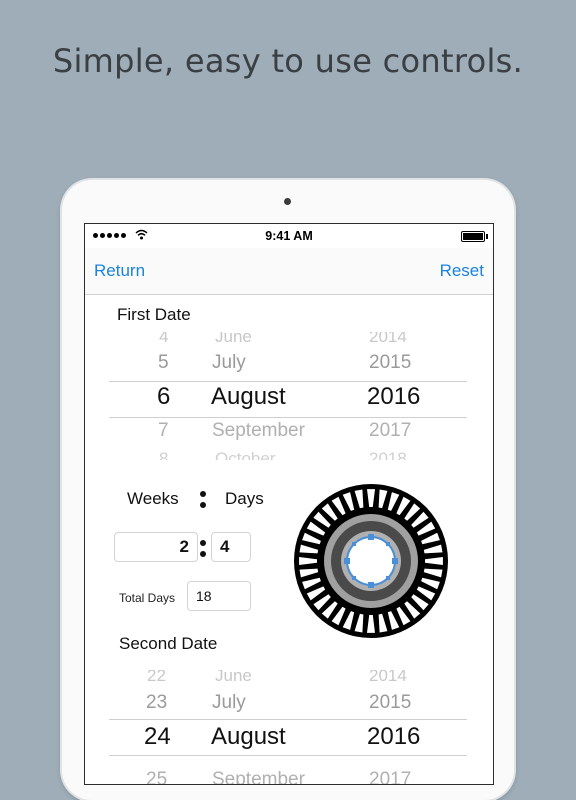 The image size is (576, 800). What do you see at coordinates (157, 736) in the screenshot?
I see `picker-day: 24` at bounding box center [157, 736].